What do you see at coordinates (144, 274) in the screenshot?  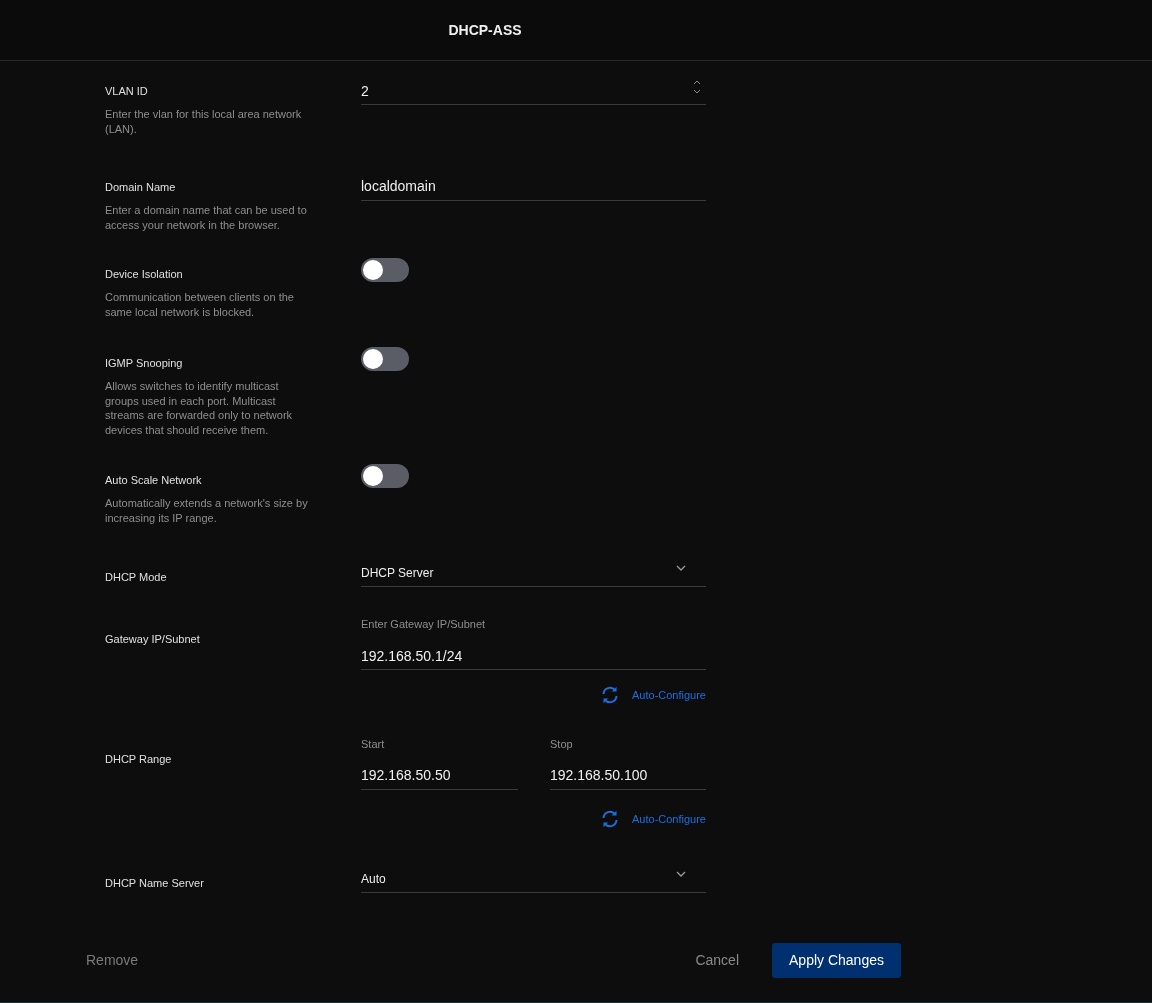 I see `setting-label: Device Isolation` at bounding box center [144, 274].